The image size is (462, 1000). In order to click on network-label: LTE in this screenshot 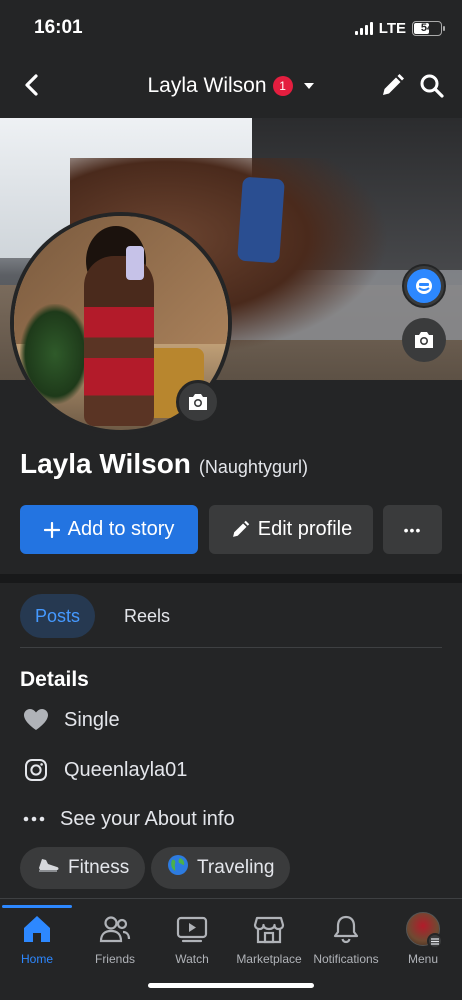, I will do `click(392, 28)`.